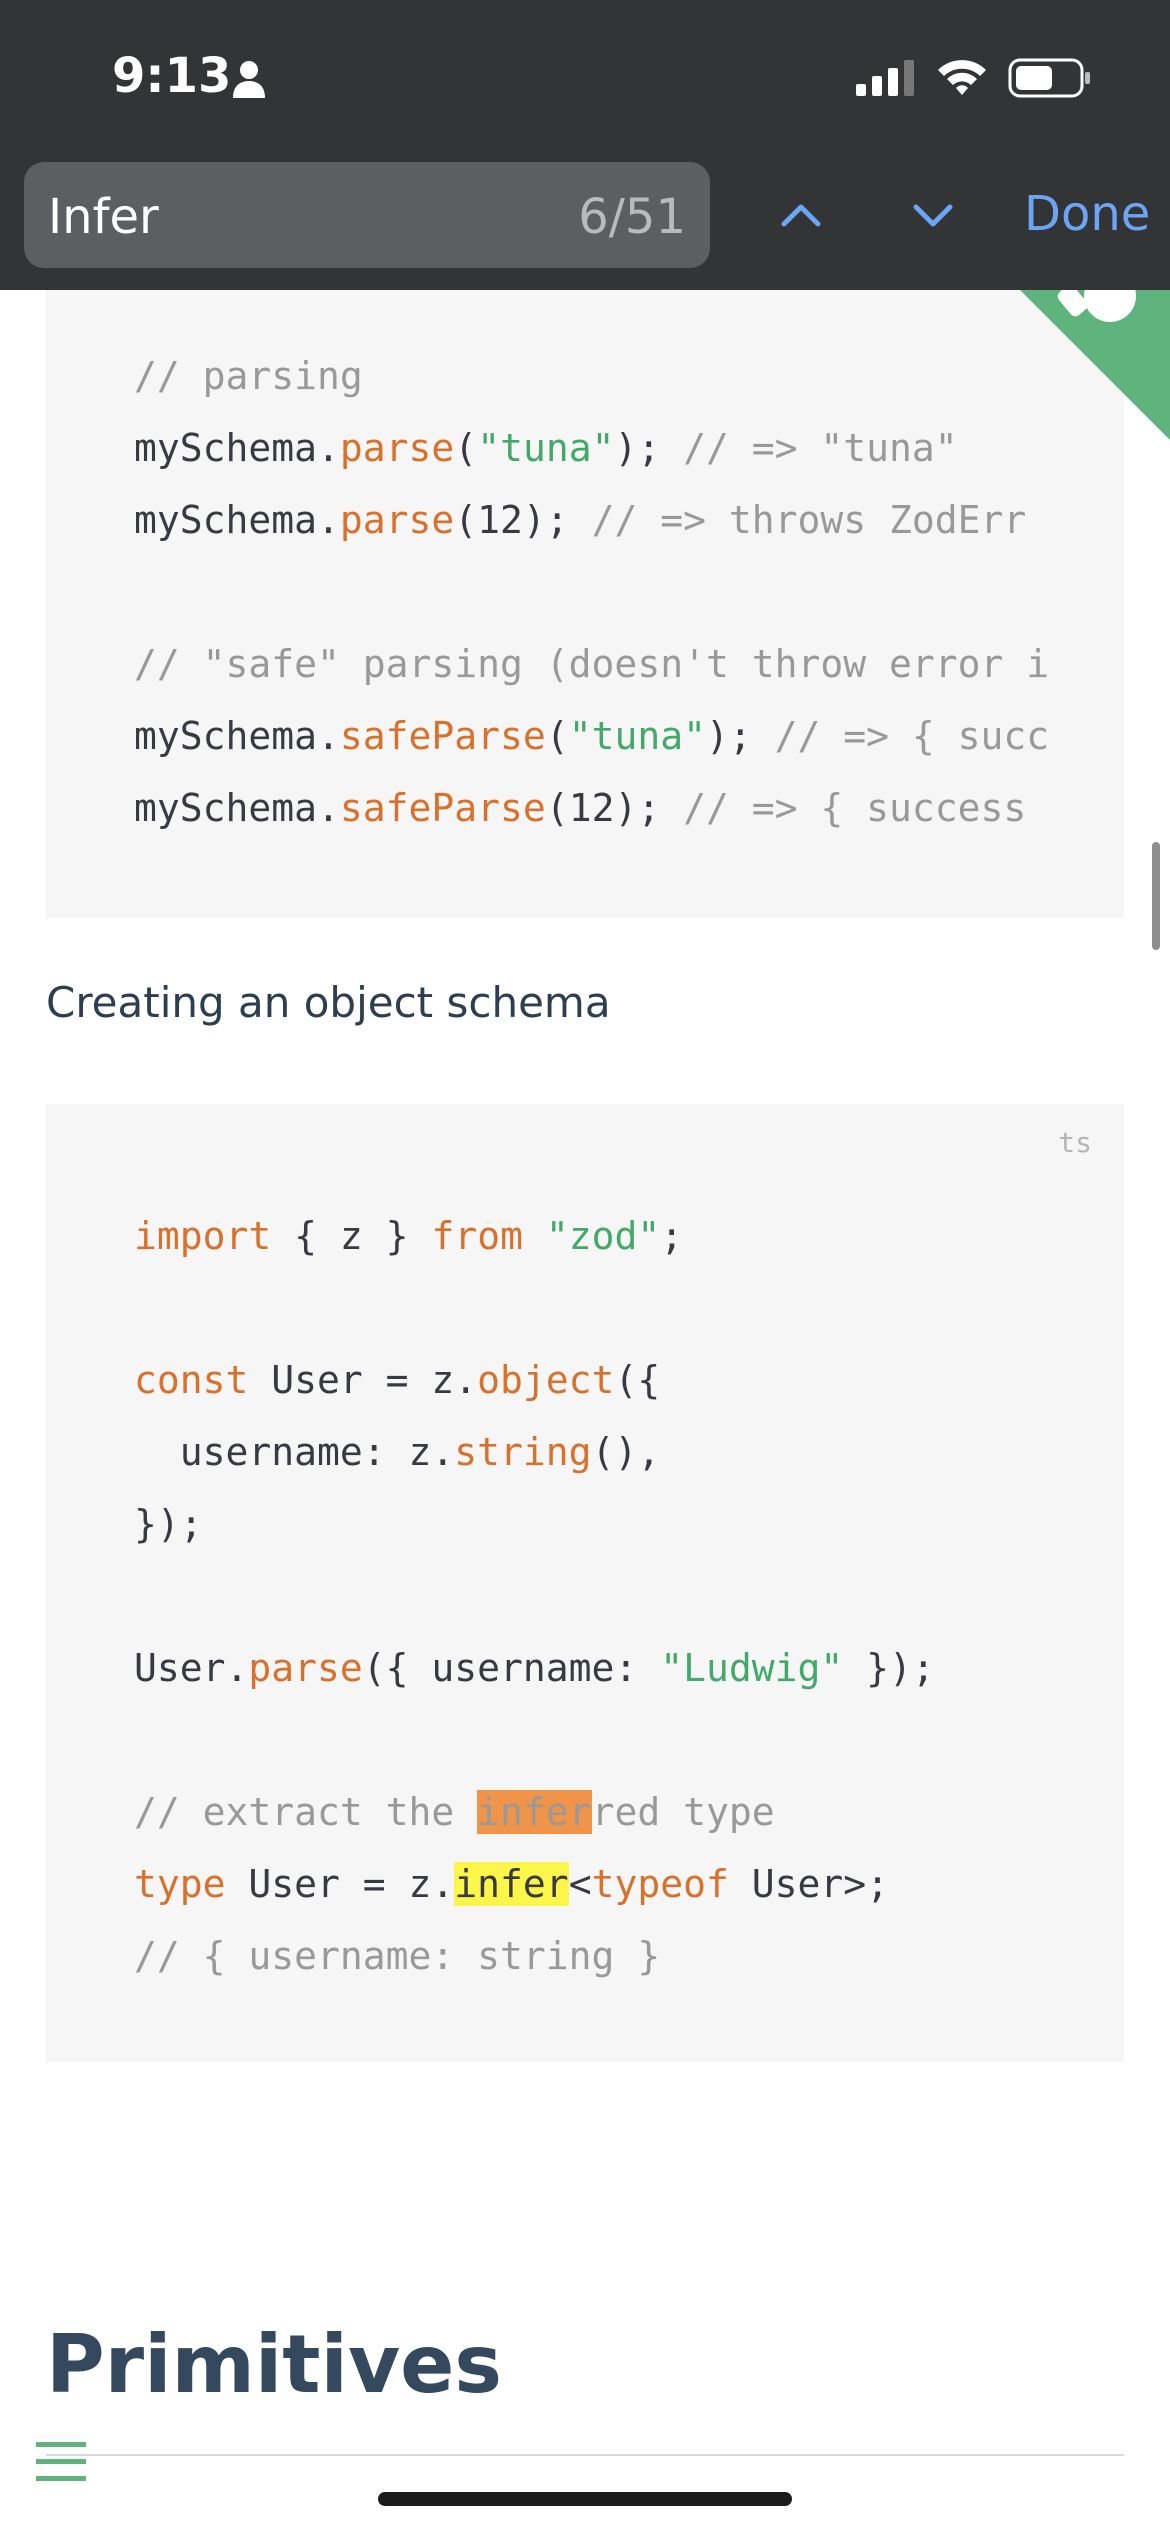  I want to click on battery-icon, so click(1049, 78).